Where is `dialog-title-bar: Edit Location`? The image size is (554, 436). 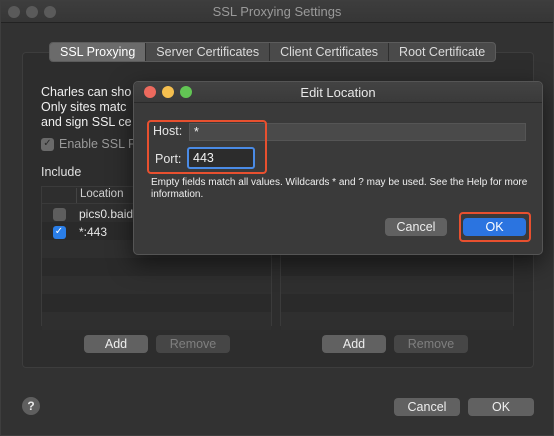
dialog-title-bar: Edit Location is located at coordinates (338, 92).